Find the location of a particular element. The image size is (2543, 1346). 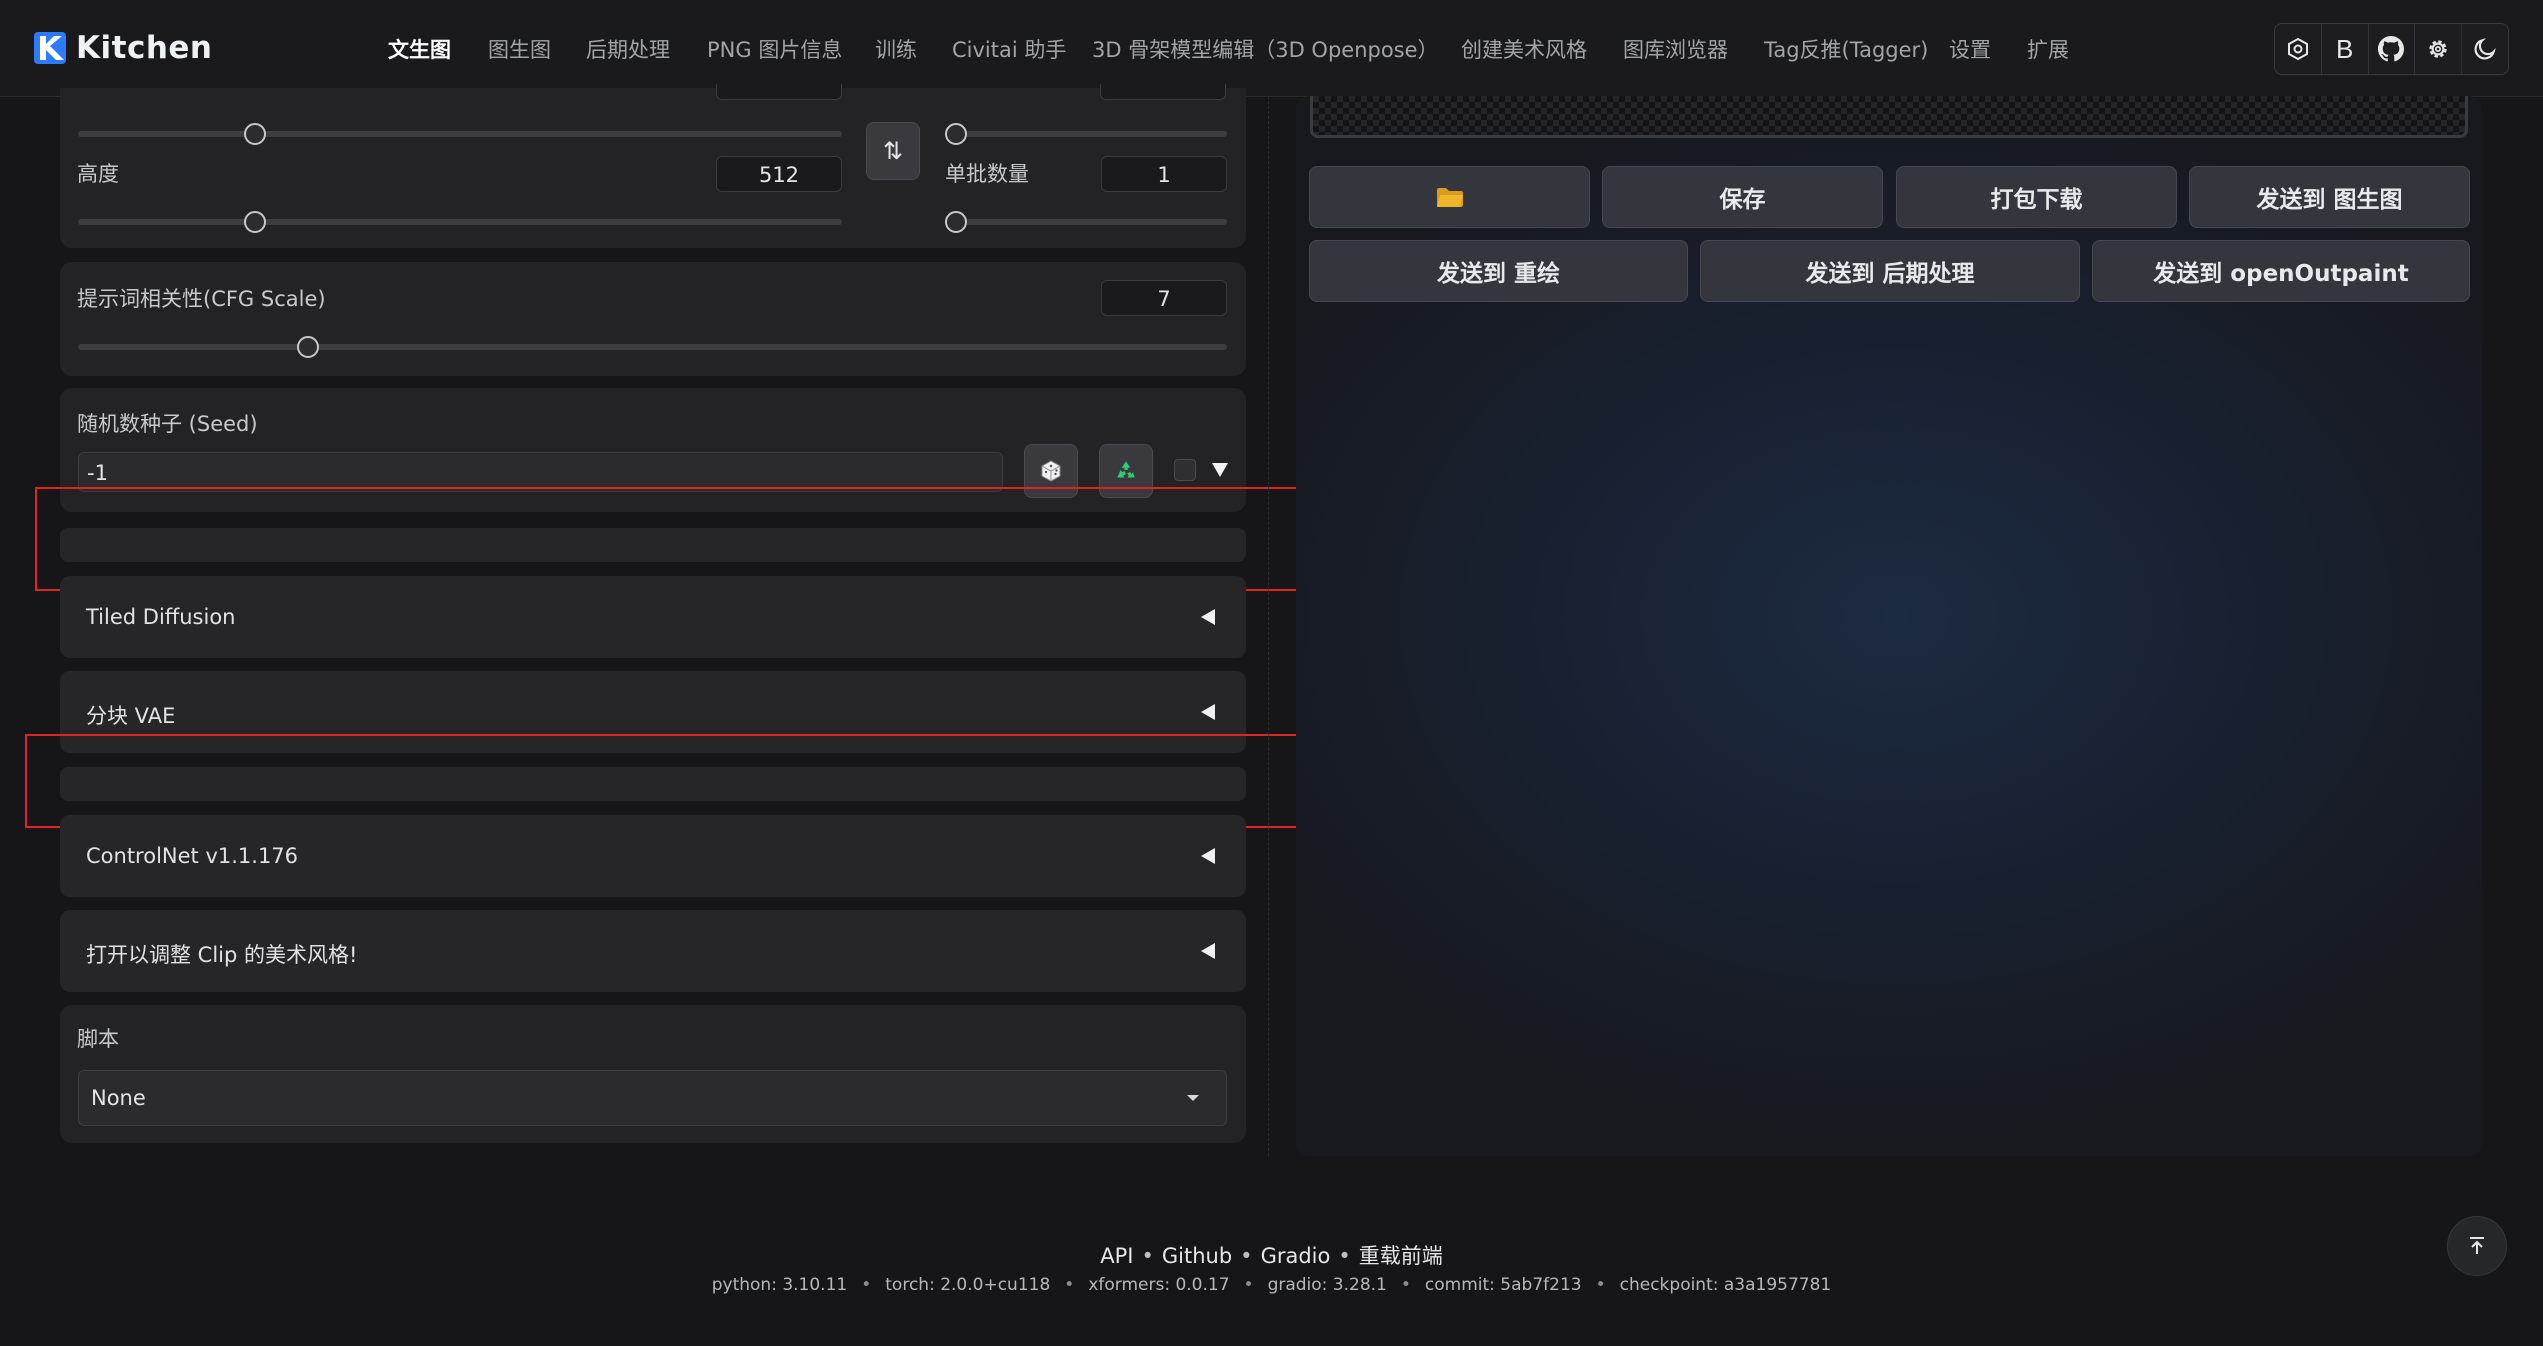

accordion-tiled-diffusion: Tiled Diffusion is located at coordinates (653, 617).